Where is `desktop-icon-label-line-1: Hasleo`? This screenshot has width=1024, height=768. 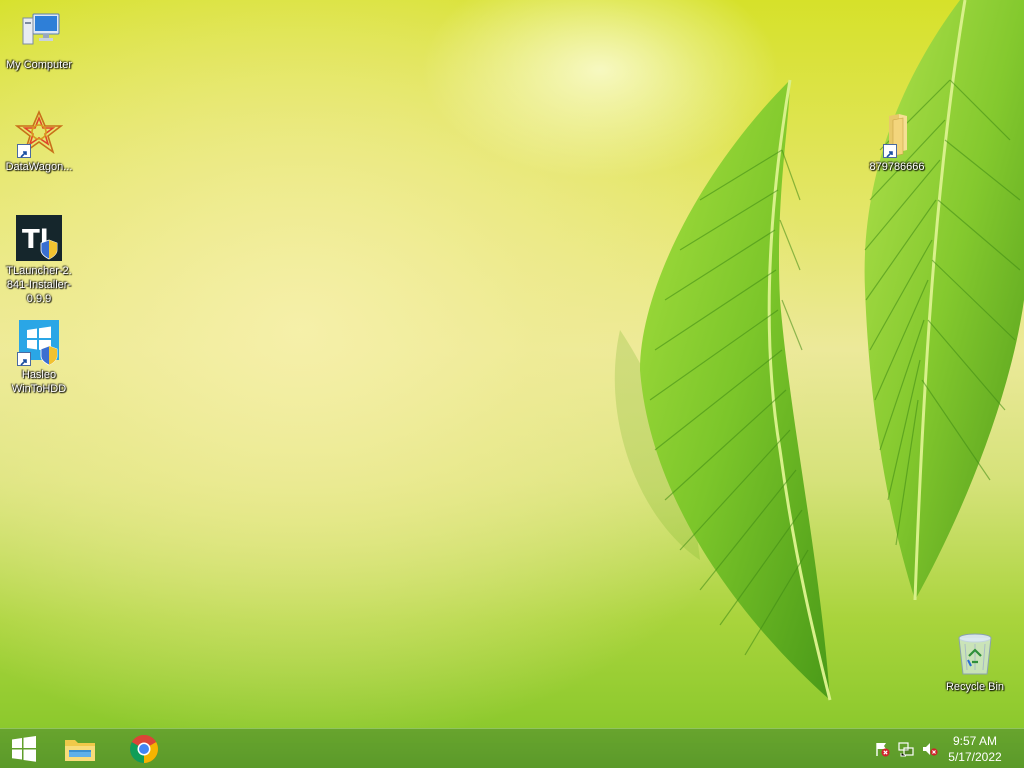
desktop-icon-label-line-1: Hasleo is located at coordinates (39, 375).